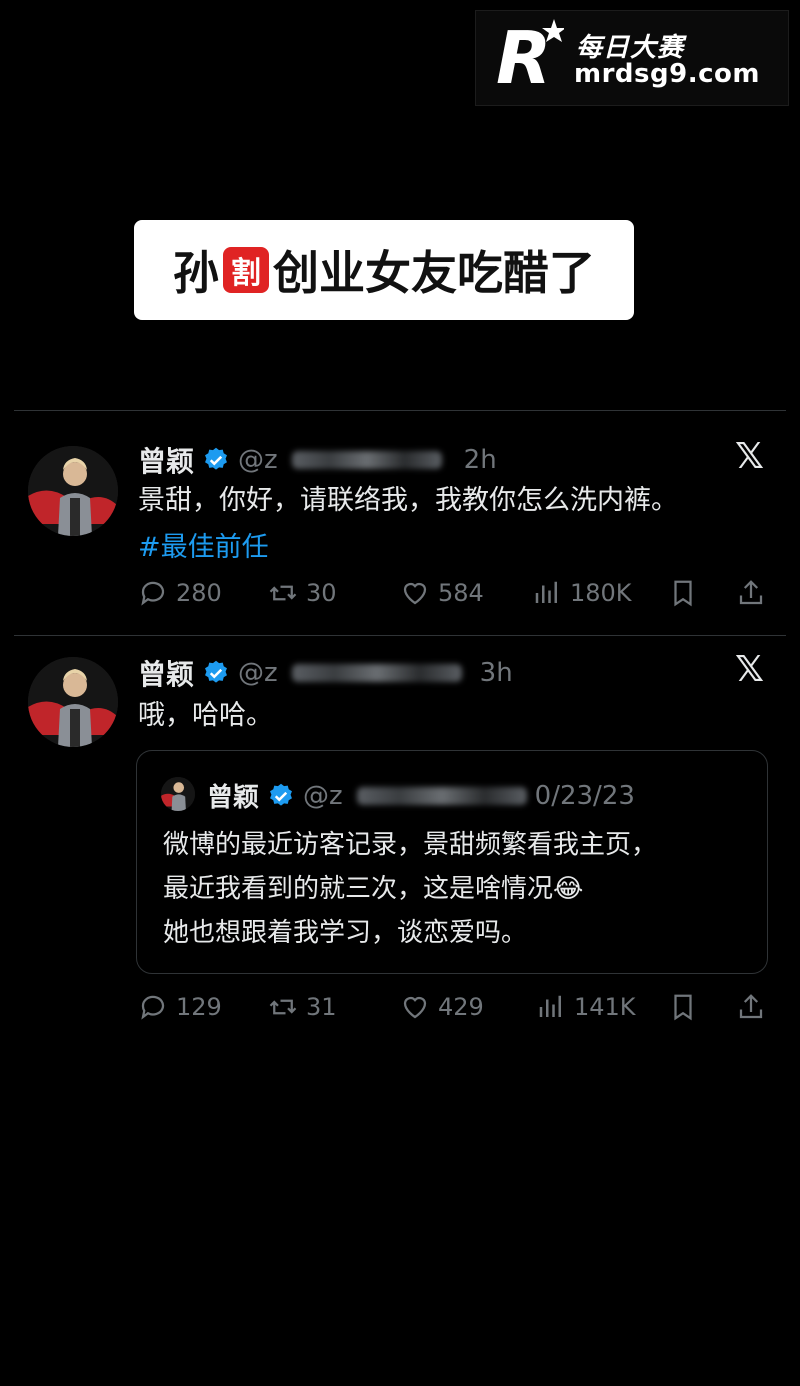 The image size is (800, 1386). I want to click on reply-count: 280, so click(199, 593).